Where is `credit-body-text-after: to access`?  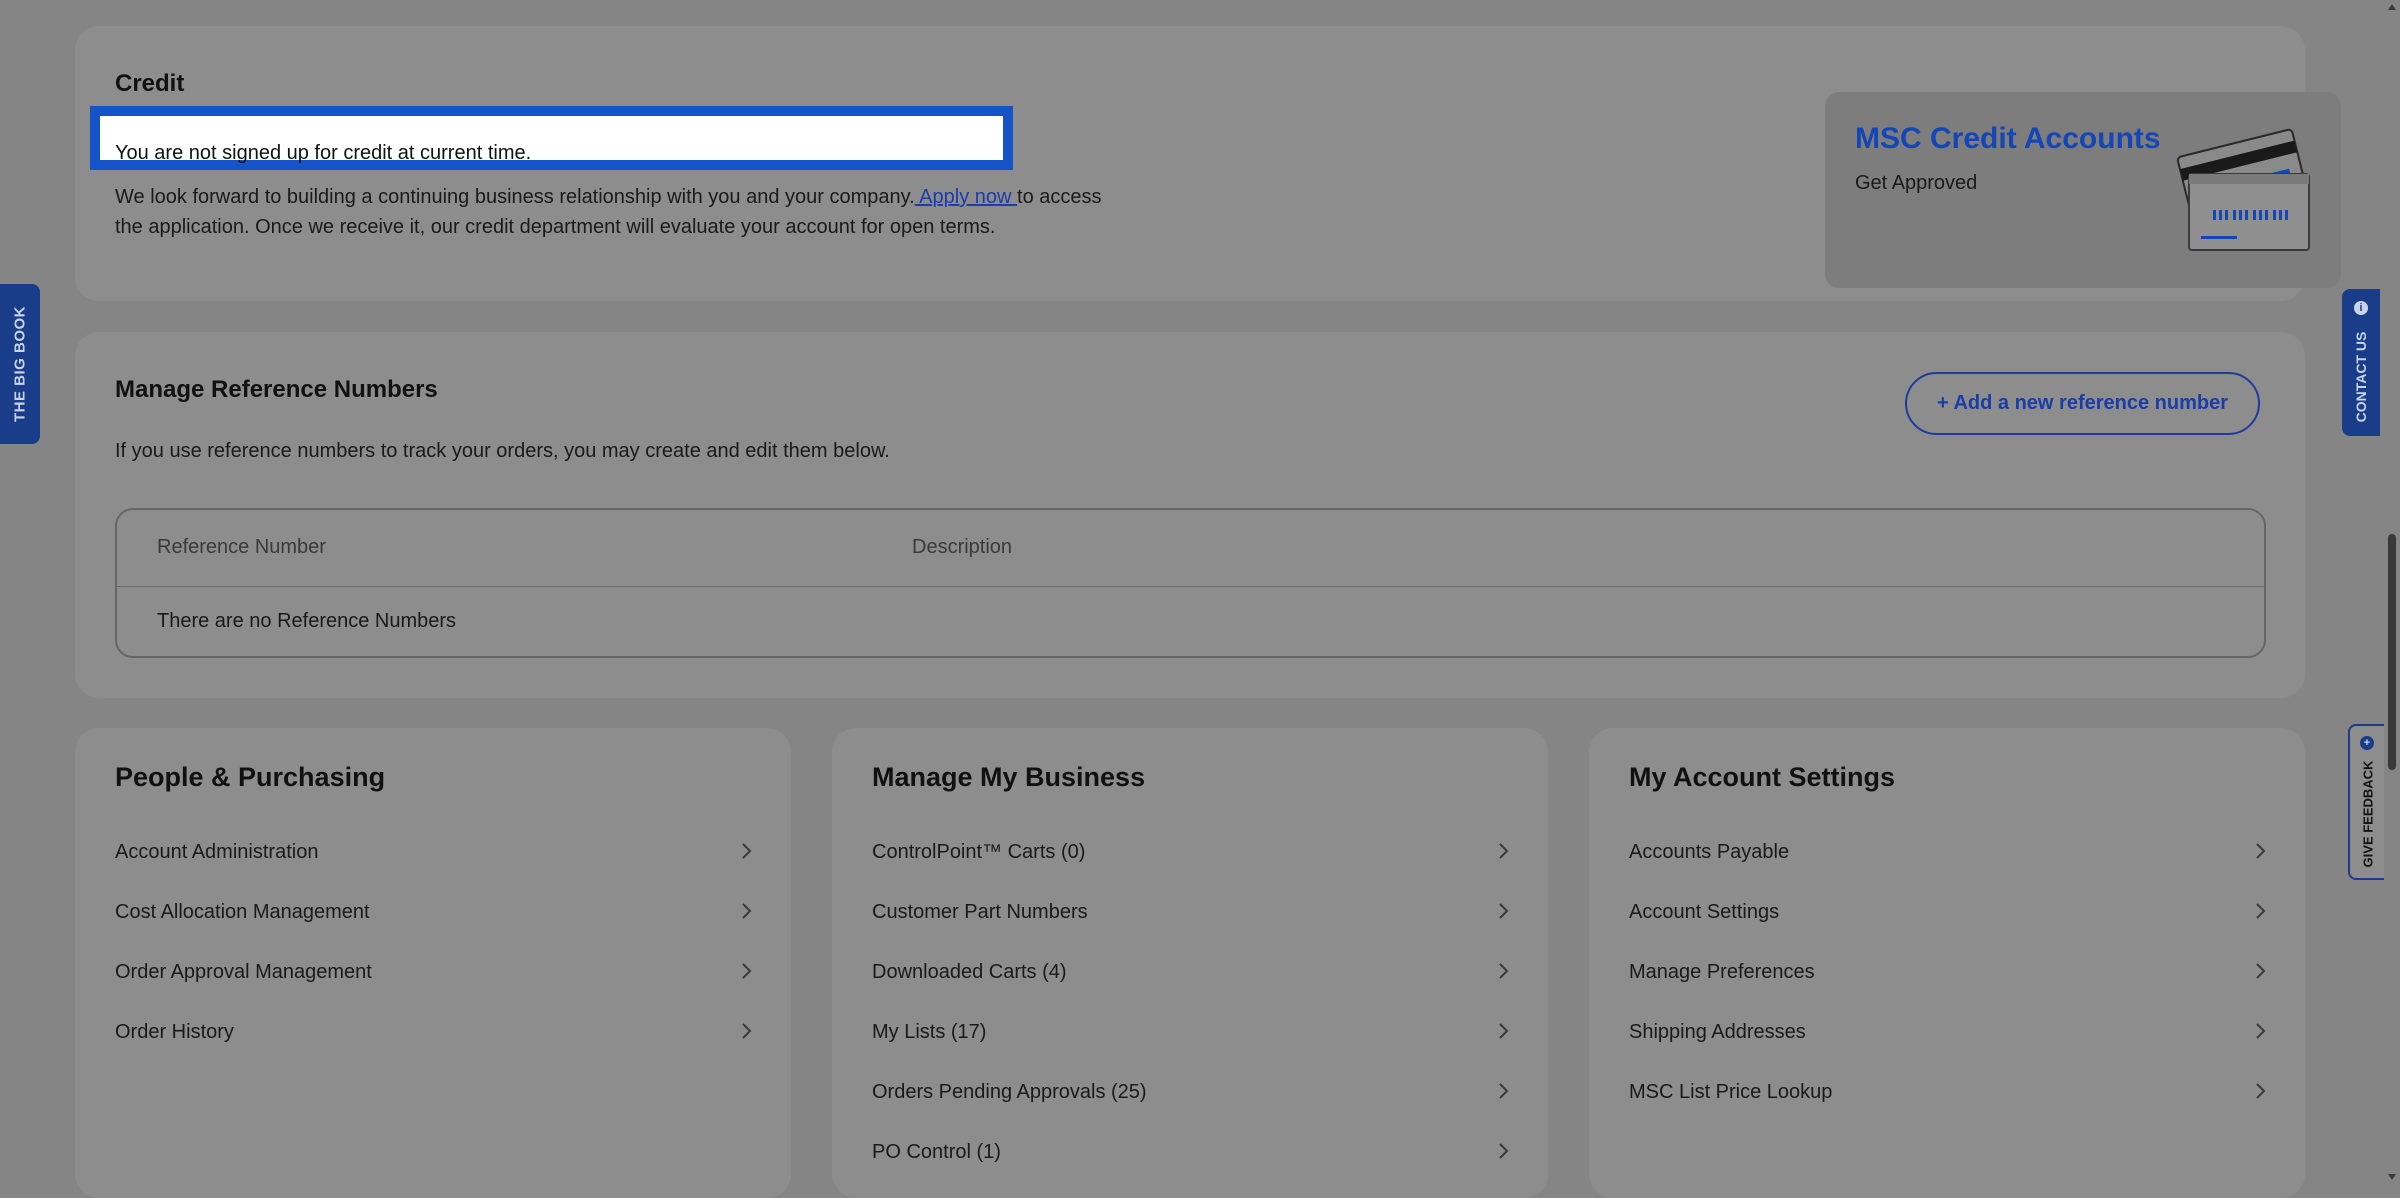 credit-body-text-after: to access is located at coordinates (1059, 197).